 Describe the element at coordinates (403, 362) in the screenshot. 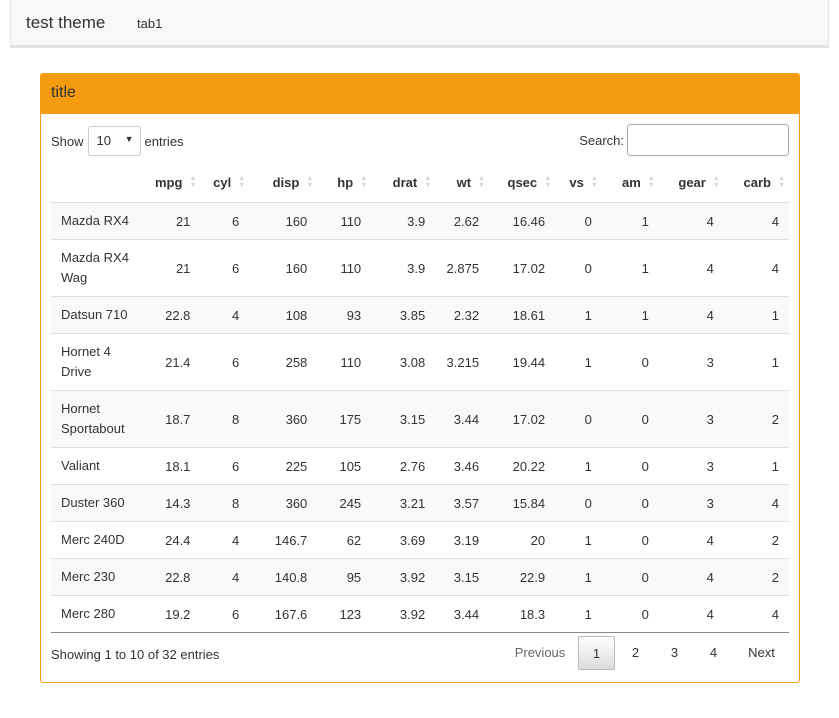

I see `cell-drat: 3.08` at that location.